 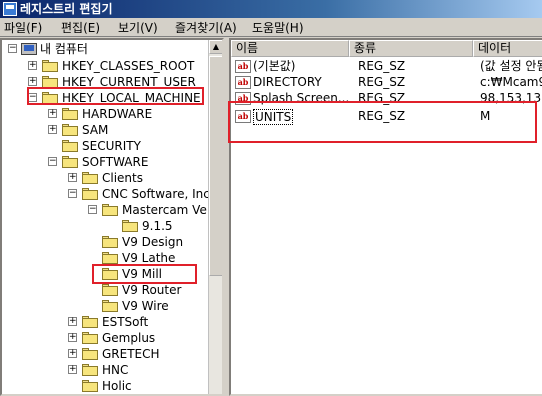 I want to click on tree-item-label: SOFTWARE, so click(x=115, y=162).